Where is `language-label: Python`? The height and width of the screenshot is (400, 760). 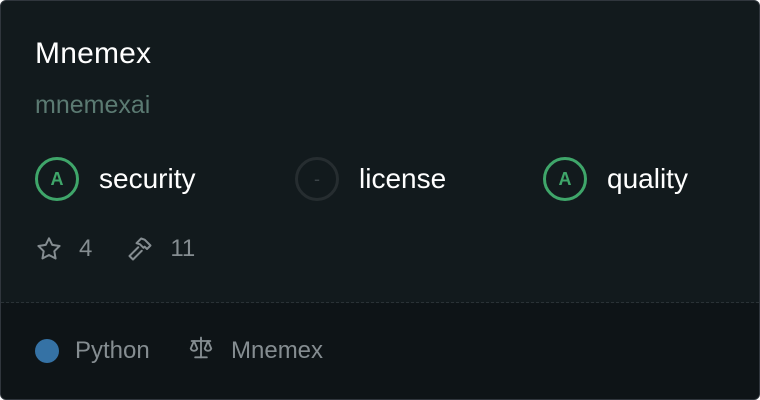
language-label: Python is located at coordinates (112, 350).